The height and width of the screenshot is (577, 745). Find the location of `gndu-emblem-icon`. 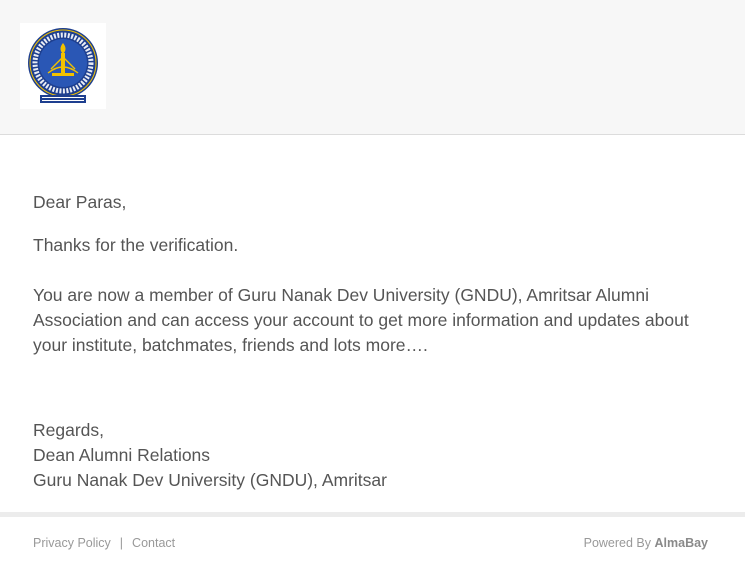

gndu-emblem-icon is located at coordinates (63, 66).